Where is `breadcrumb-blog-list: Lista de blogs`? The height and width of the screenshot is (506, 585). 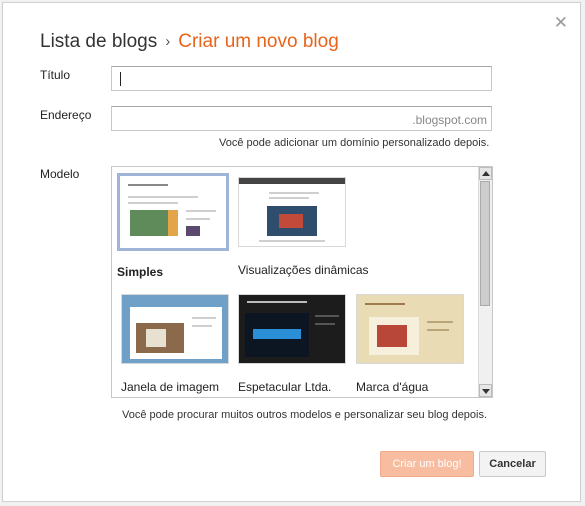 breadcrumb-blog-list: Lista de blogs is located at coordinates (98, 41).